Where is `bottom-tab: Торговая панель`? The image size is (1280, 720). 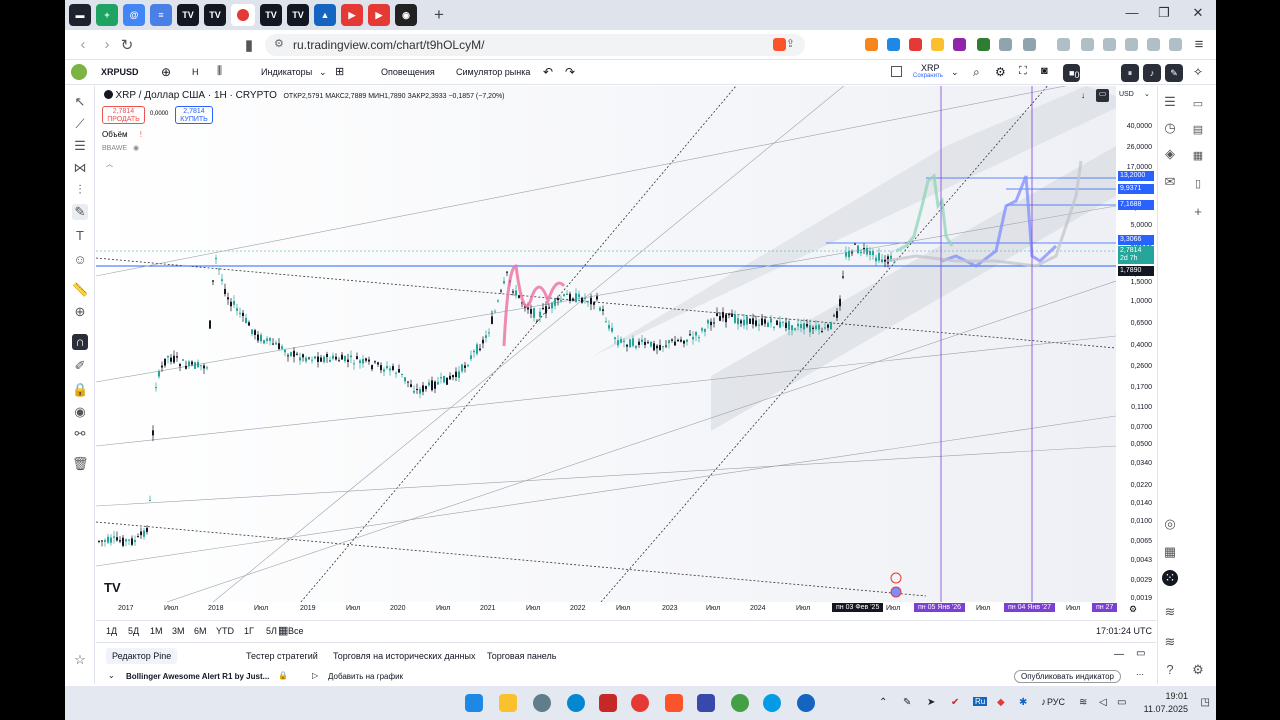 bottom-tab: Торговая панель is located at coordinates (521, 656).